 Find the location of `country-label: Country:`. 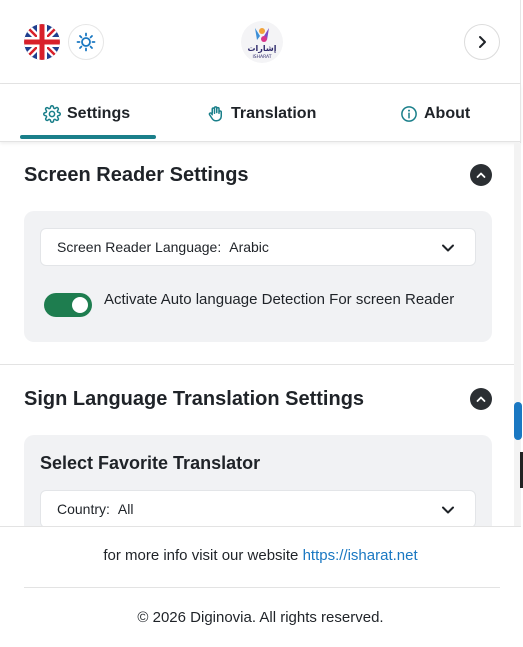

country-label: Country: is located at coordinates (83, 509).